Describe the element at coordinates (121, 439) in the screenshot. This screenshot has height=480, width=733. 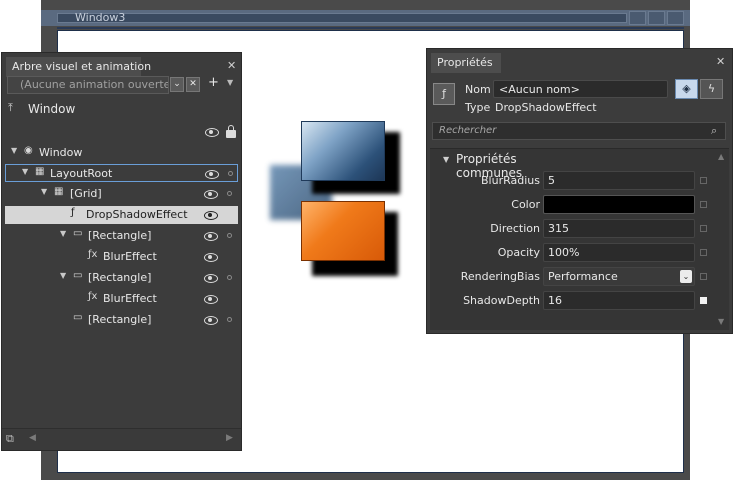
I see `tree-footer: ⧉ ◀ ▶` at that location.